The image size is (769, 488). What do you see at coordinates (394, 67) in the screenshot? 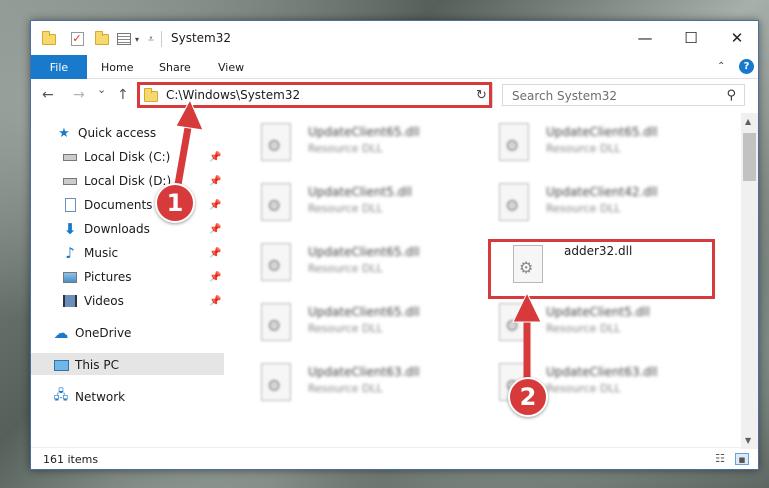
I see `ribbon: File Home Share View ⌃ ?` at bounding box center [394, 67].